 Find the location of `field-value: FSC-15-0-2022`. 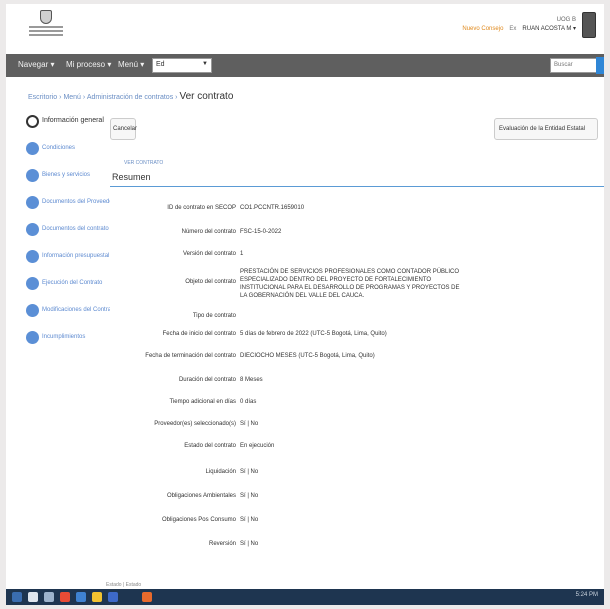

field-value: FSC-15-0-2022 is located at coordinates (261, 232).